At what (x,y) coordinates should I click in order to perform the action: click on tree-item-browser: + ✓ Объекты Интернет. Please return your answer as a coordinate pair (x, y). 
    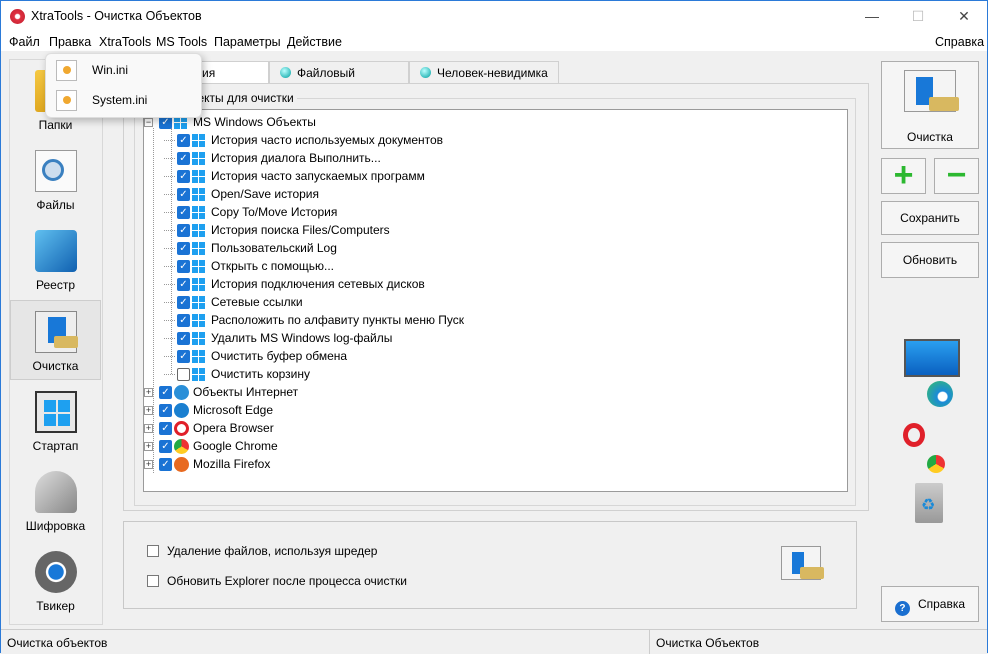
    Looking at the image, I should click on (494, 392).